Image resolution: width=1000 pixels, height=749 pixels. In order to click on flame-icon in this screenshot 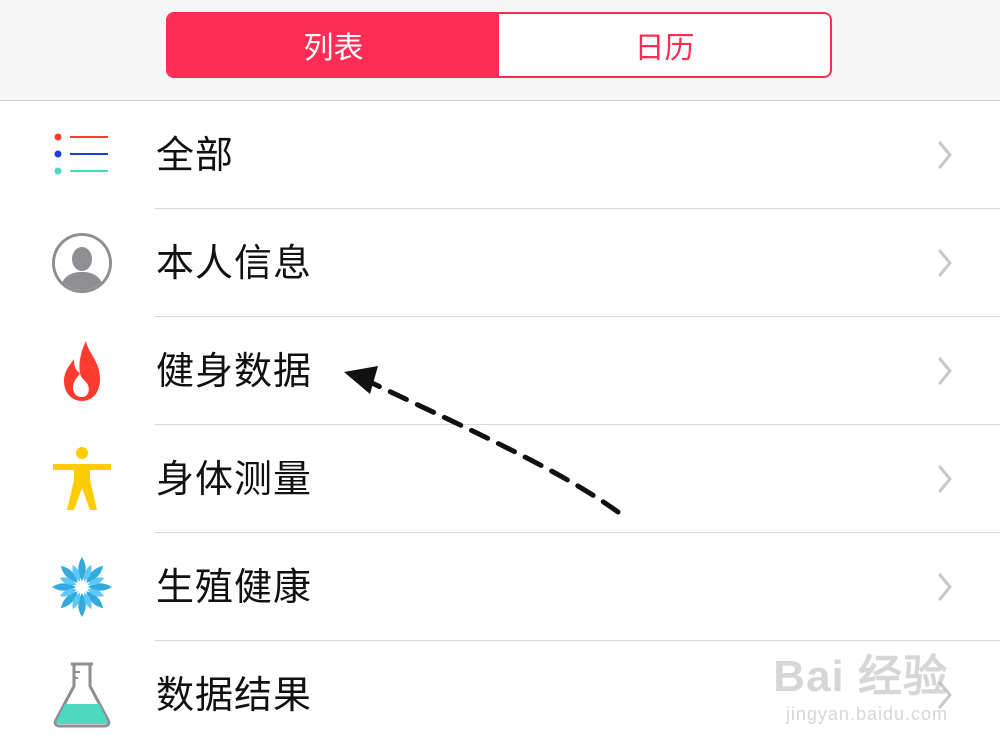, I will do `click(82, 371)`.